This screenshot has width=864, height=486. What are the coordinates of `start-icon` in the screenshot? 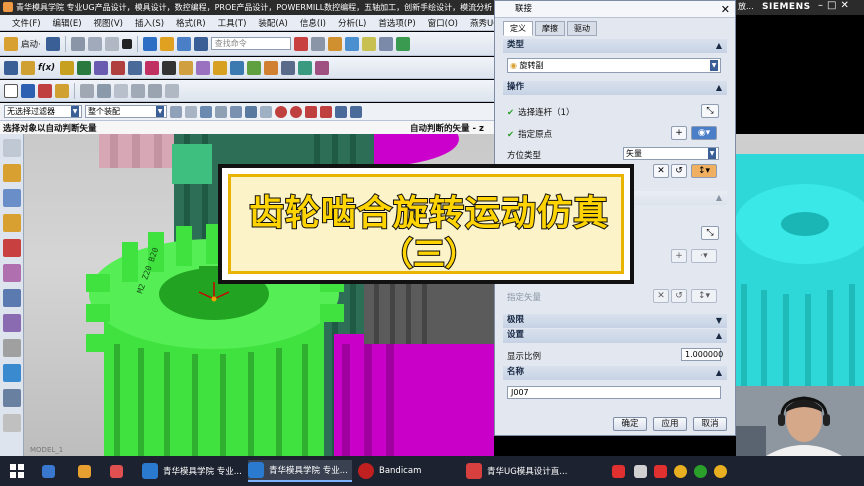 It's located at (11, 43).